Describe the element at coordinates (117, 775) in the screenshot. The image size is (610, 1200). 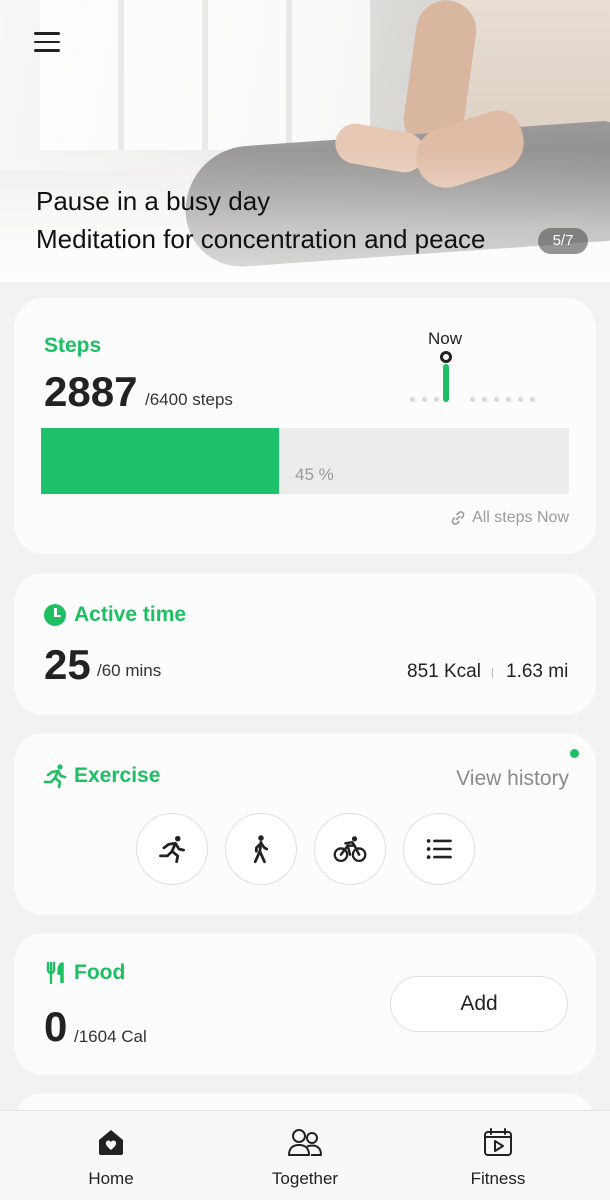
I see `exercise-title: Exercise` at that location.